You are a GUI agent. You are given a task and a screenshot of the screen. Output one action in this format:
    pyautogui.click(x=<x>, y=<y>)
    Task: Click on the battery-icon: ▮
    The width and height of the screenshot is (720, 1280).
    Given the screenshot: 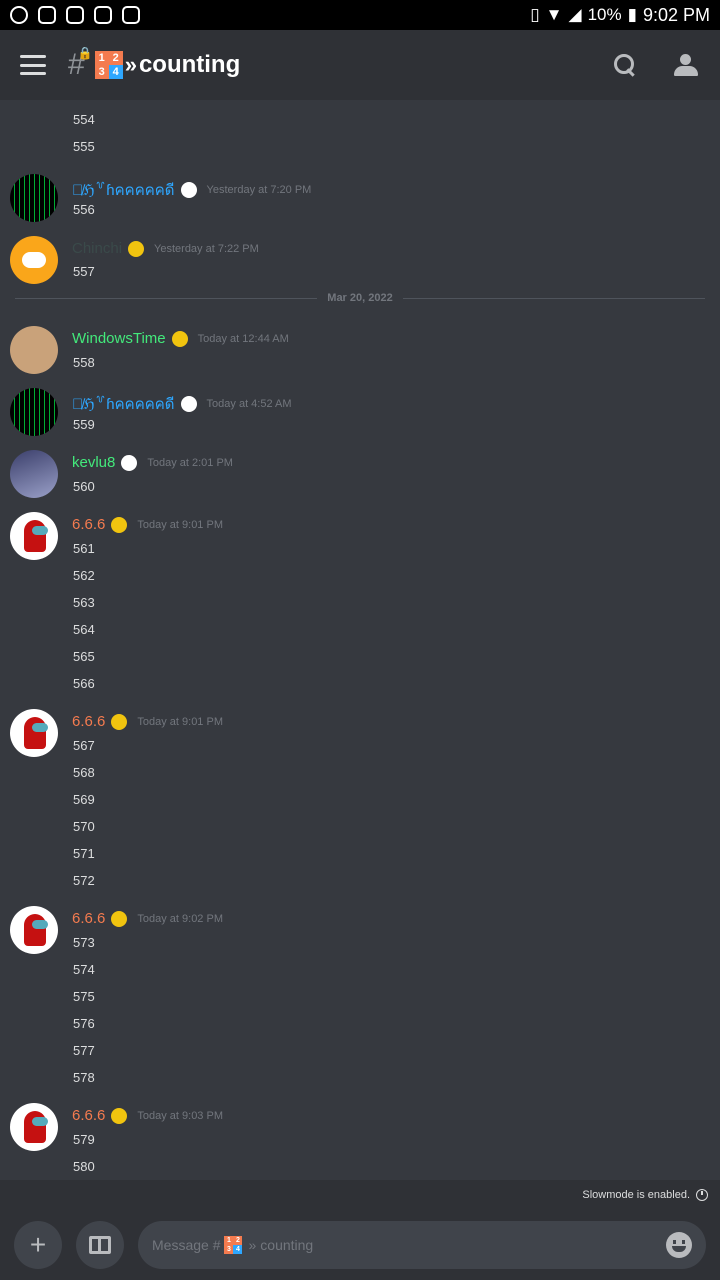 What is the action you would take?
    pyautogui.click(x=632, y=14)
    